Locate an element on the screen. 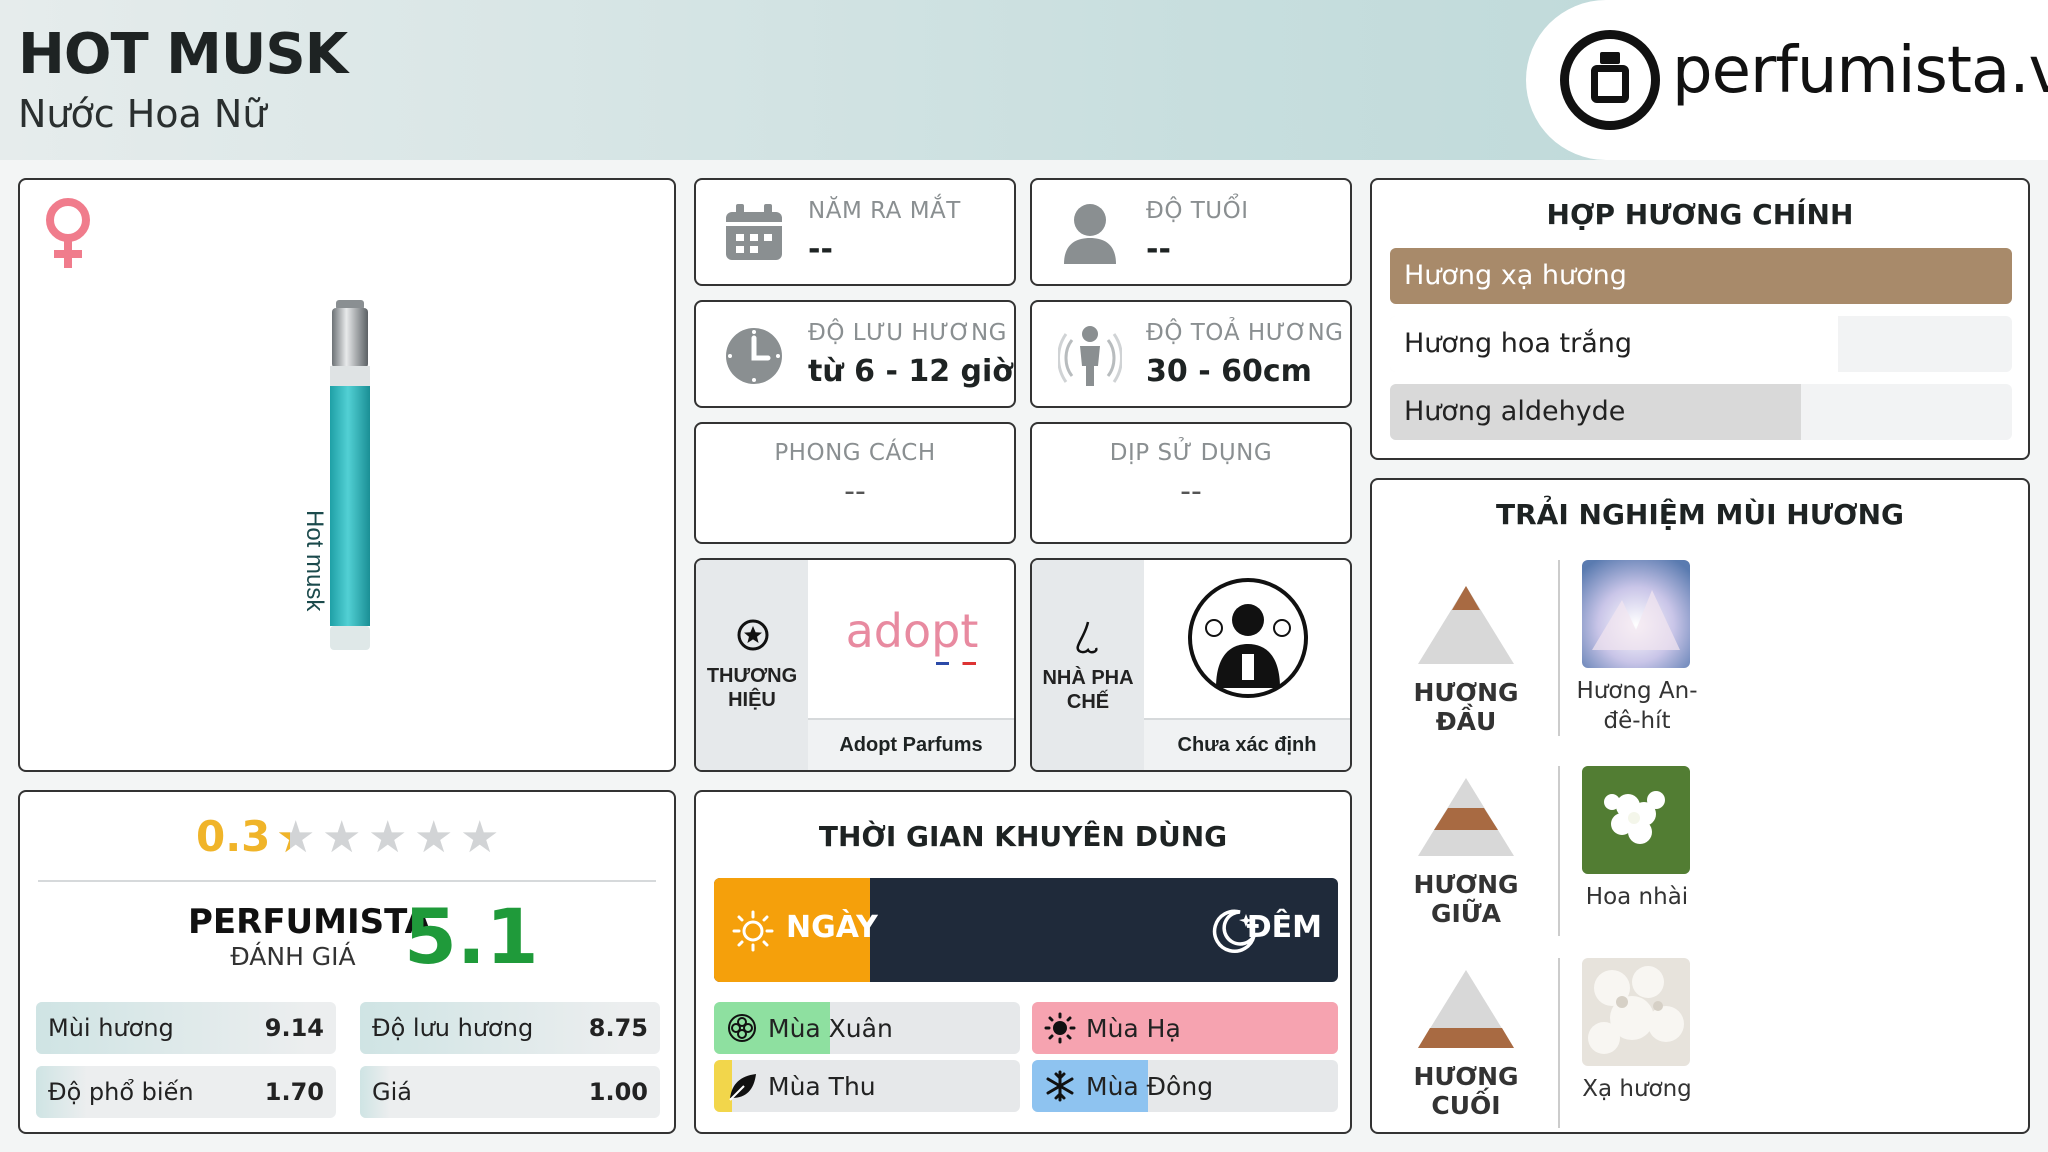 The image size is (2048, 1152). longevity-value: từ 6 - 12 giờ is located at coordinates (910, 371).